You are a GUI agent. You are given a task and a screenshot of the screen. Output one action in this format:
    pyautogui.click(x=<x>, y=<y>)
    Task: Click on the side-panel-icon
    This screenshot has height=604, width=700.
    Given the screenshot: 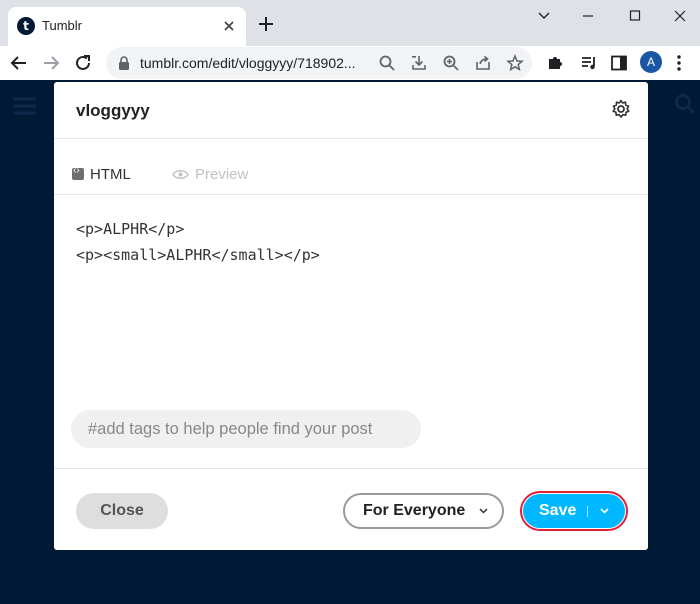 What is the action you would take?
    pyautogui.click(x=619, y=63)
    